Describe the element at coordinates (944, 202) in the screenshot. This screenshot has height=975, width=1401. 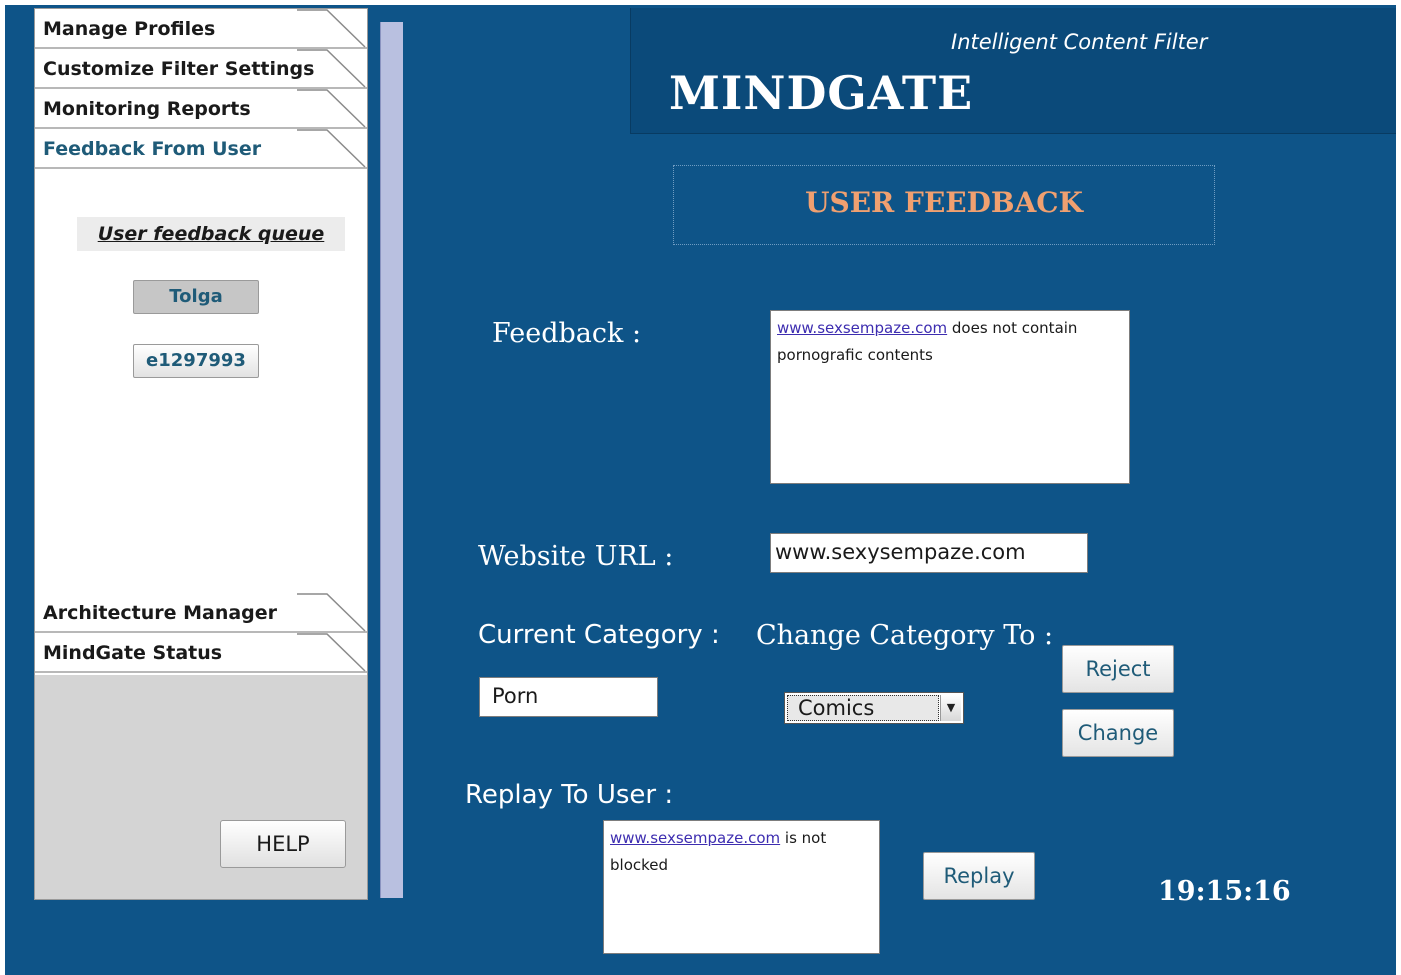
I see `page-title: USER FEEDBACK` at that location.